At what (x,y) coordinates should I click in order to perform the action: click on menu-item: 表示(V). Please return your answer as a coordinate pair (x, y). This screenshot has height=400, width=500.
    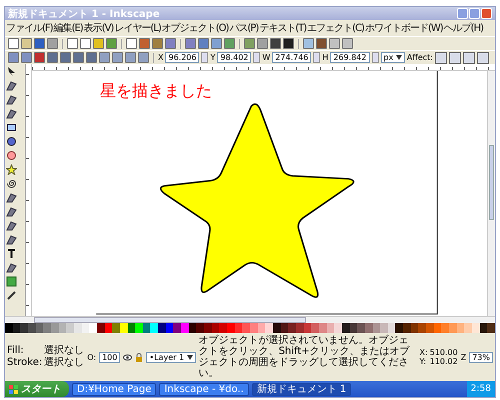
    Looking at the image, I should click on (99, 28).